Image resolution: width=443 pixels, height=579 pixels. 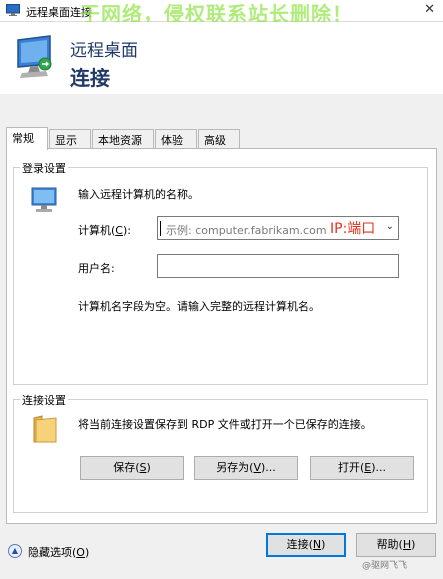 I want to click on corner-watermark: @驱网飞飞, so click(x=385, y=566).